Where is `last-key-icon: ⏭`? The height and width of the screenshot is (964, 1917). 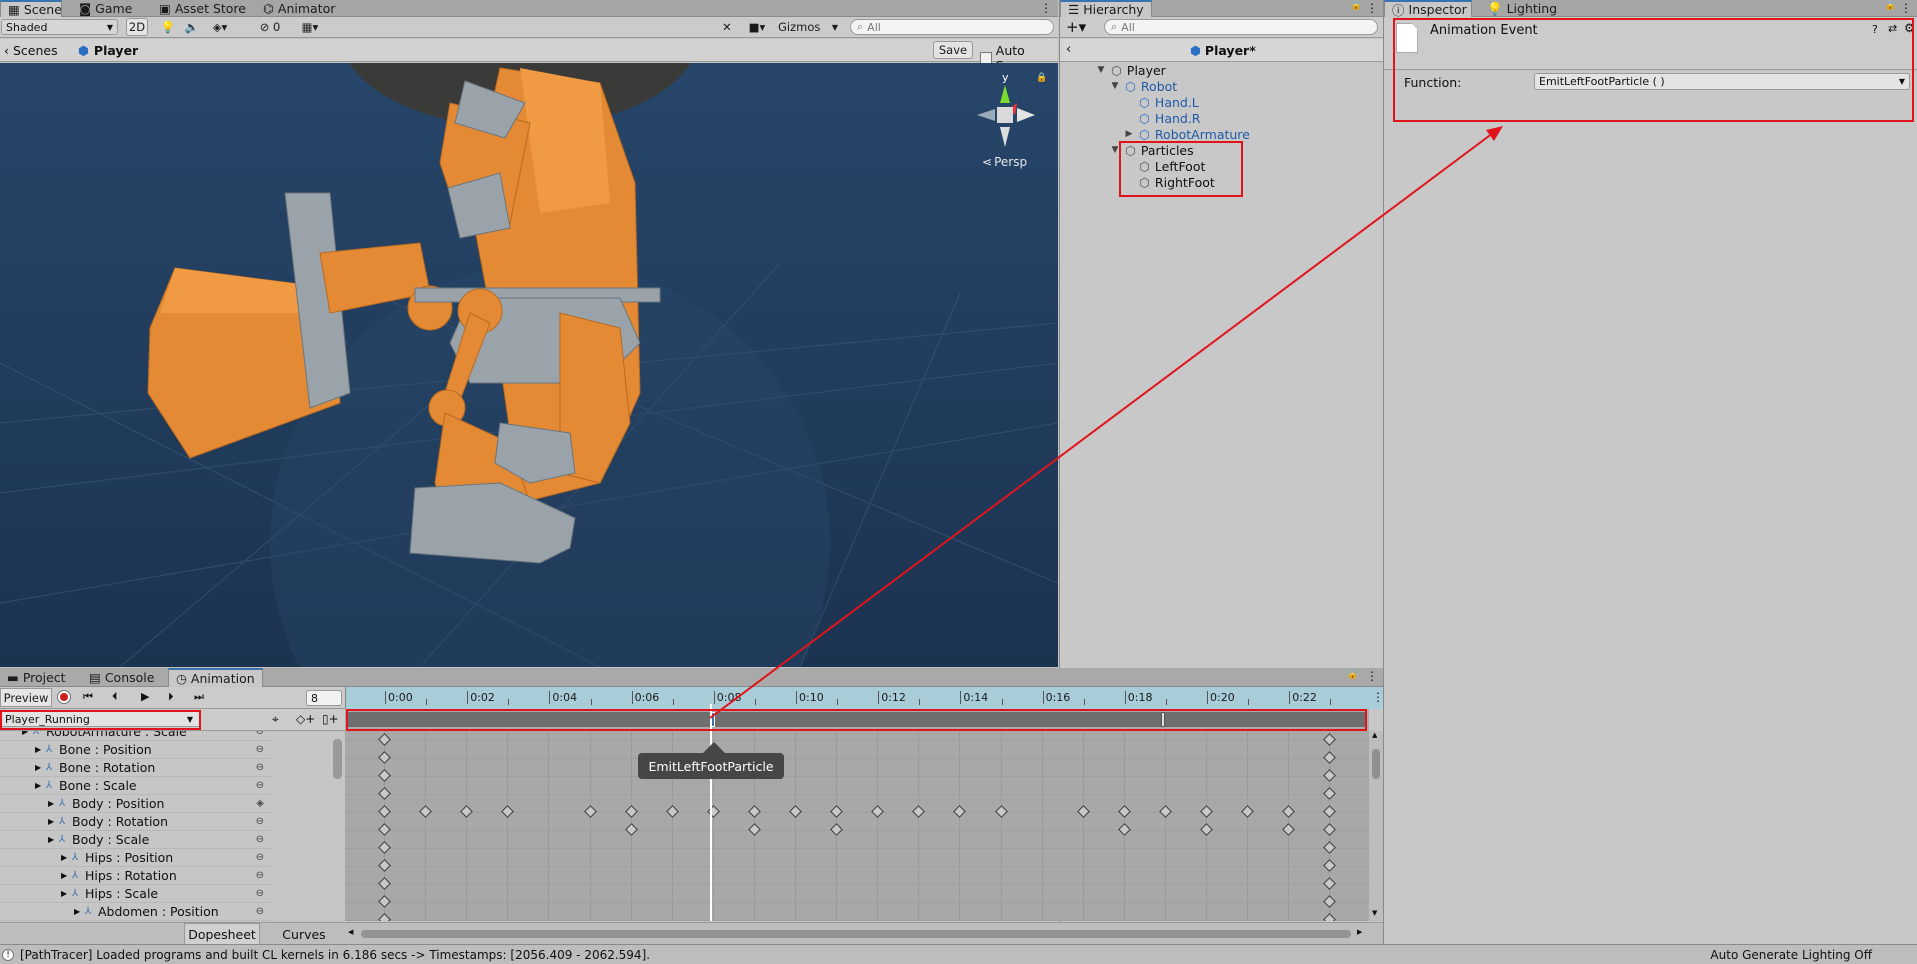
last-key-icon: ⏭ is located at coordinates (199, 697).